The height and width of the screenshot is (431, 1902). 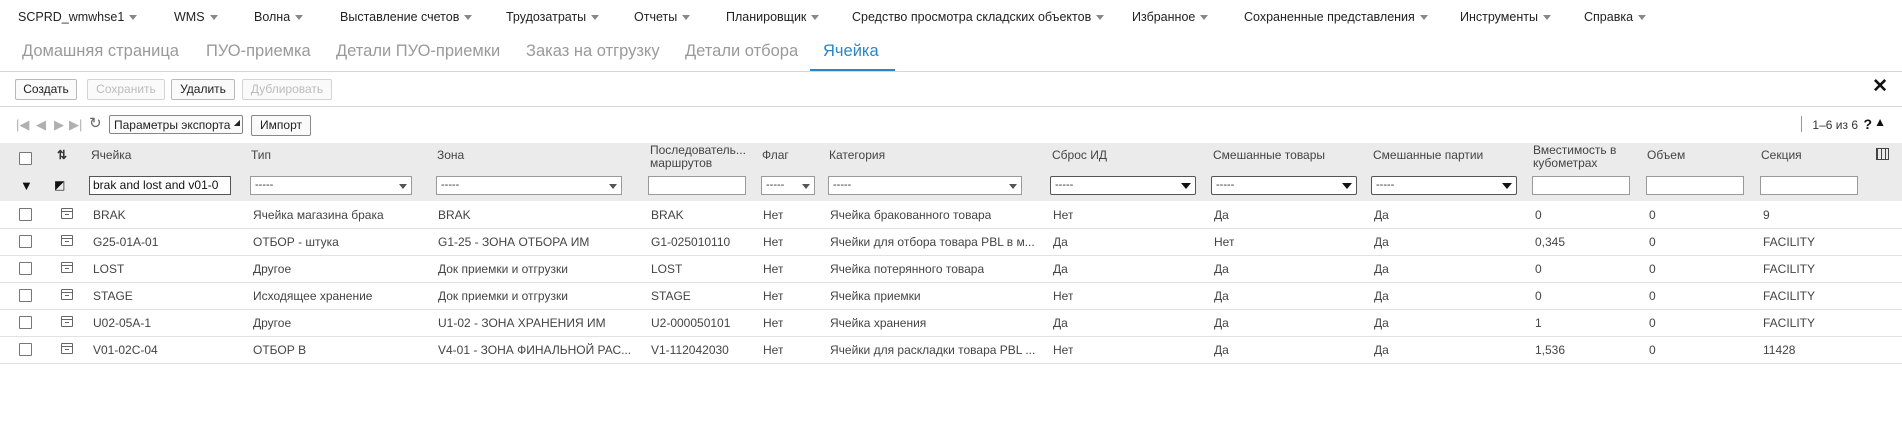 What do you see at coordinates (1221, 269) in the screenshot?
I see `cell-mixed-goods: Да` at bounding box center [1221, 269].